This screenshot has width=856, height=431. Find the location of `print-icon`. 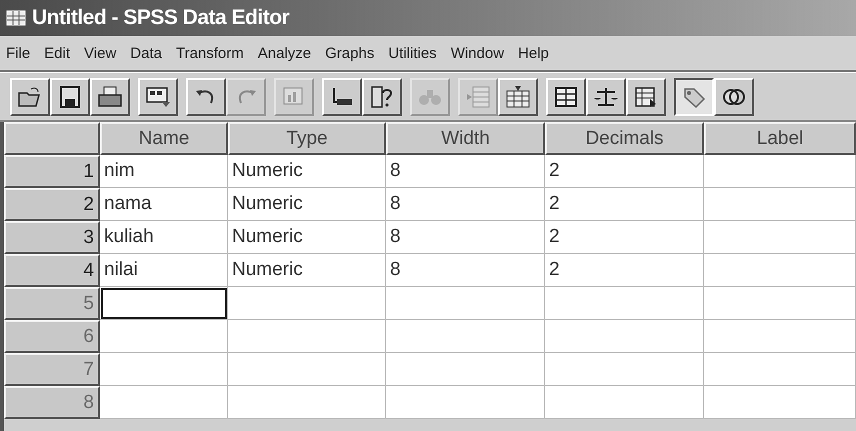

print-icon is located at coordinates (110, 96).